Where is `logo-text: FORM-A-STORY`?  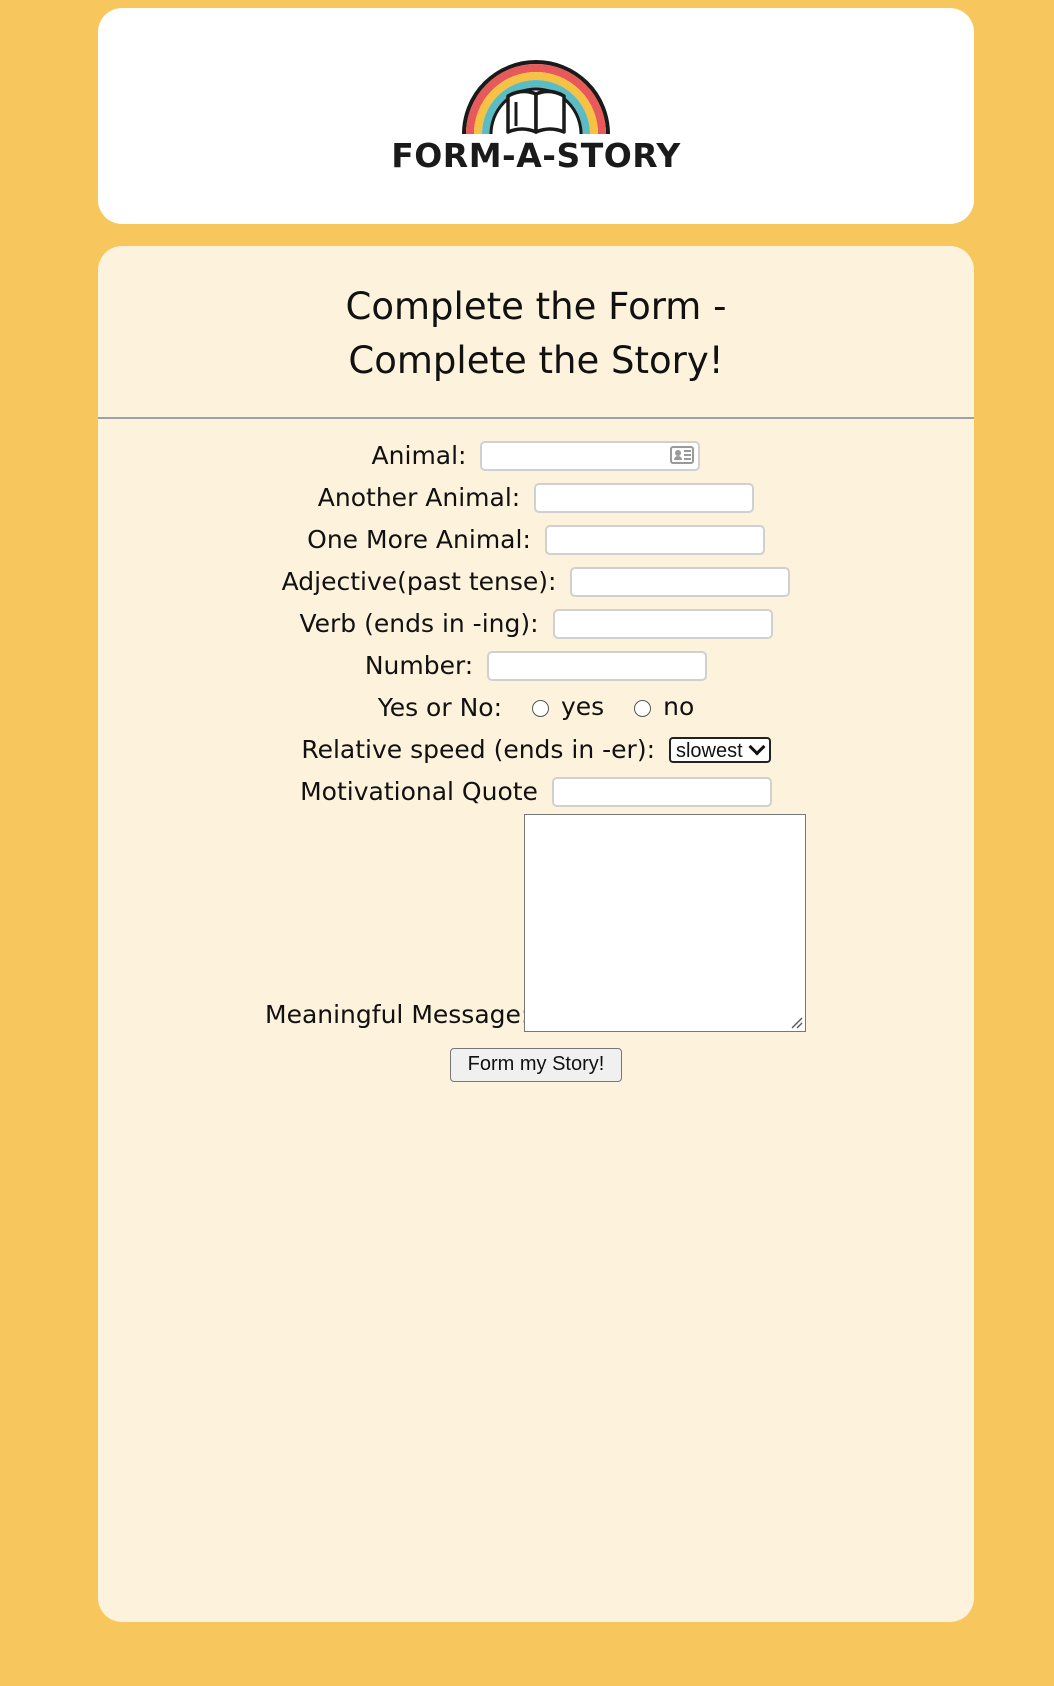 logo-text: FORM-A-STORY is located at coordinates (536, 155).